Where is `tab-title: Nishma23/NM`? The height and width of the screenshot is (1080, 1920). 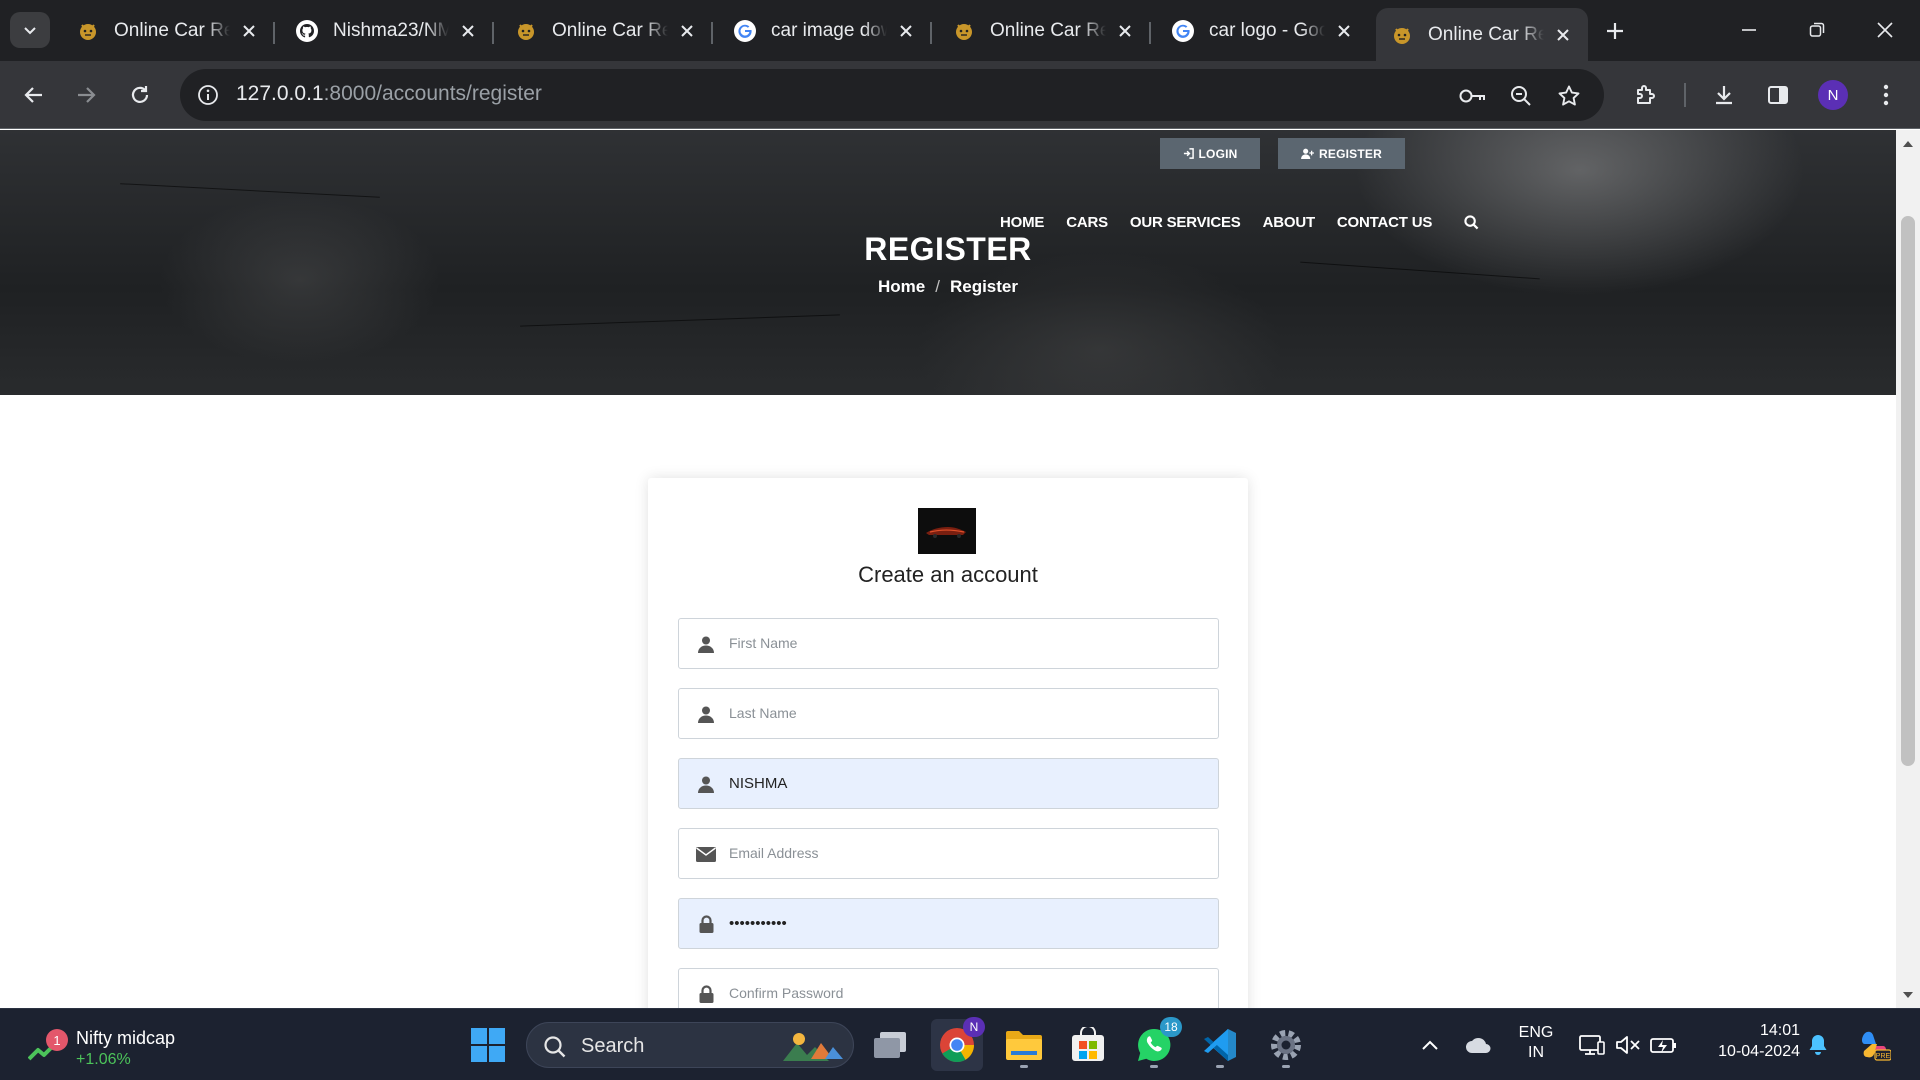
tab-title: Nishma23/NM is located at coordinates (391, 30).